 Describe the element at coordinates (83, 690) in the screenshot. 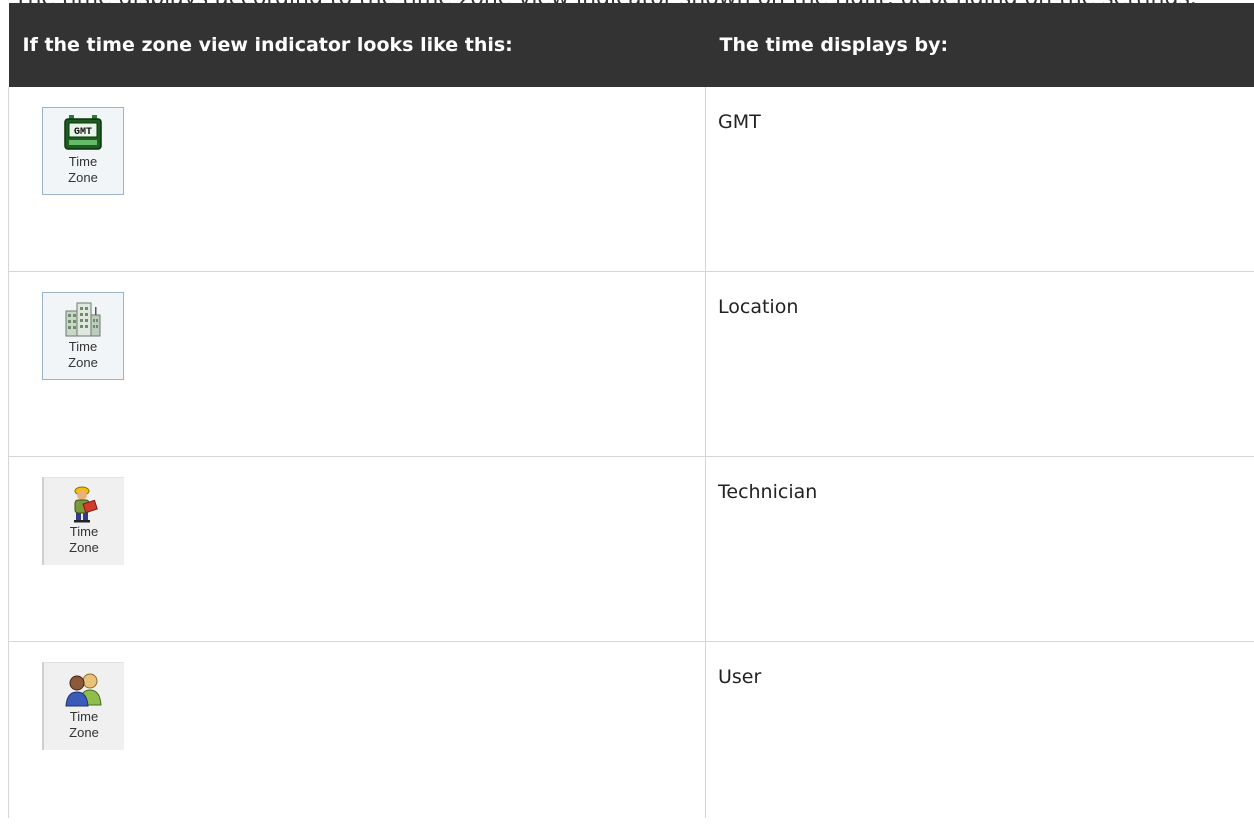

I see `users-icon` at that location.